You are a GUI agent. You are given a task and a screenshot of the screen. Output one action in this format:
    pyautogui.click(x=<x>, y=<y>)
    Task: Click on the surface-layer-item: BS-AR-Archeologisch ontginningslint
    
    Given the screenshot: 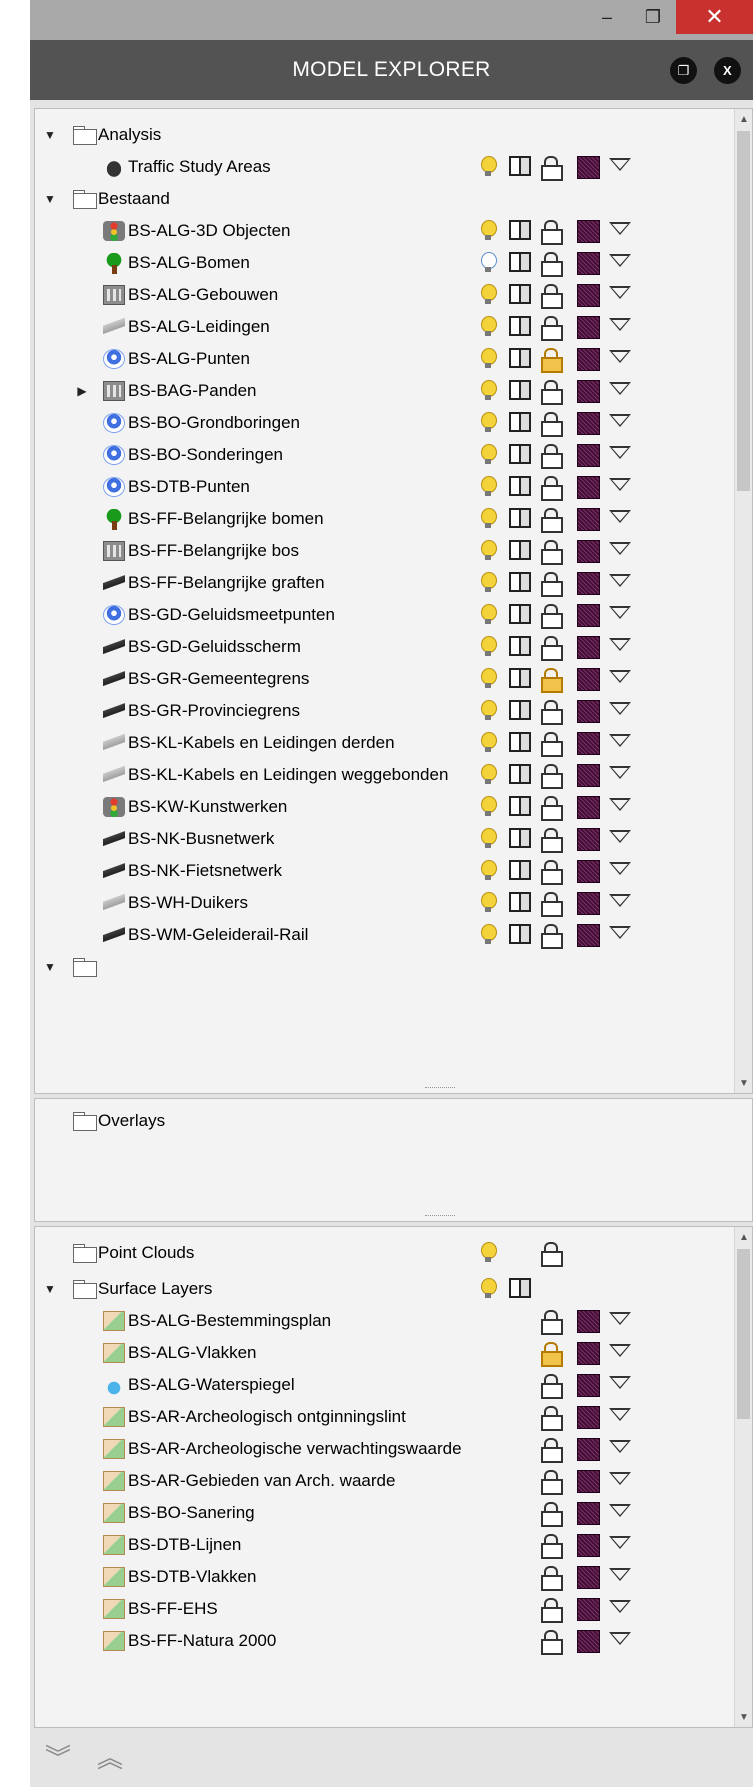 What is the action you would take?
    pyautogui.click(x=385, y=1417)
    